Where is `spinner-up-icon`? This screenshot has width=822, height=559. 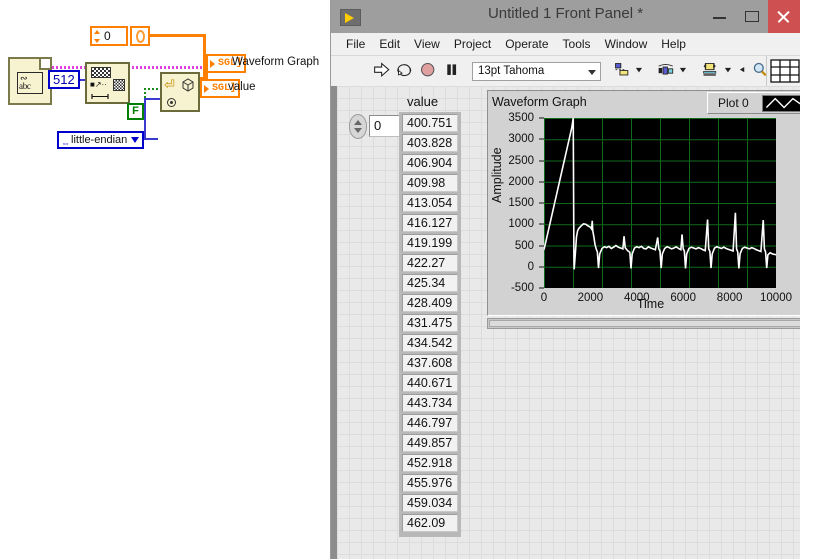
spinner-up-icon is located at coordinates (358, 122).